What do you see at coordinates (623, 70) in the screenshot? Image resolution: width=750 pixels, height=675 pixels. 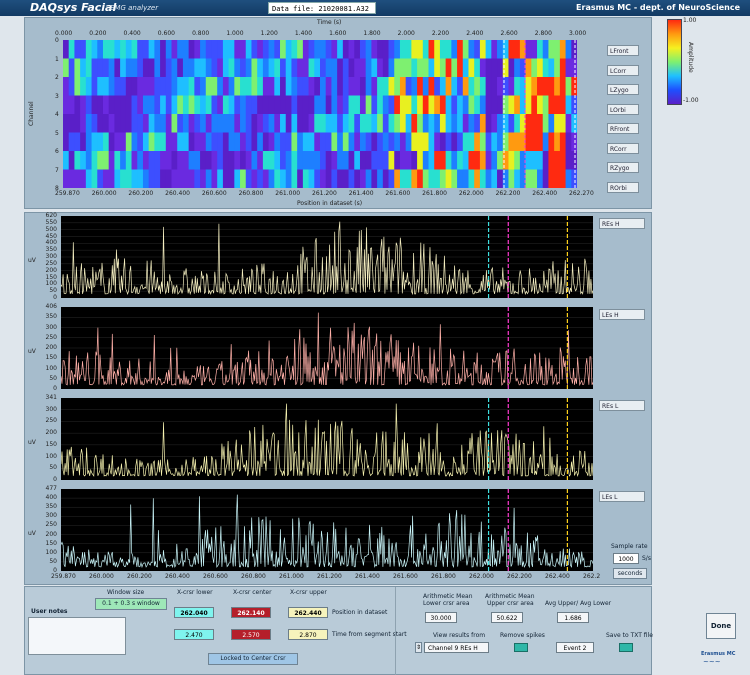 I see `channel-button-lcorr: LCorr` at bounding box center [623, 70].